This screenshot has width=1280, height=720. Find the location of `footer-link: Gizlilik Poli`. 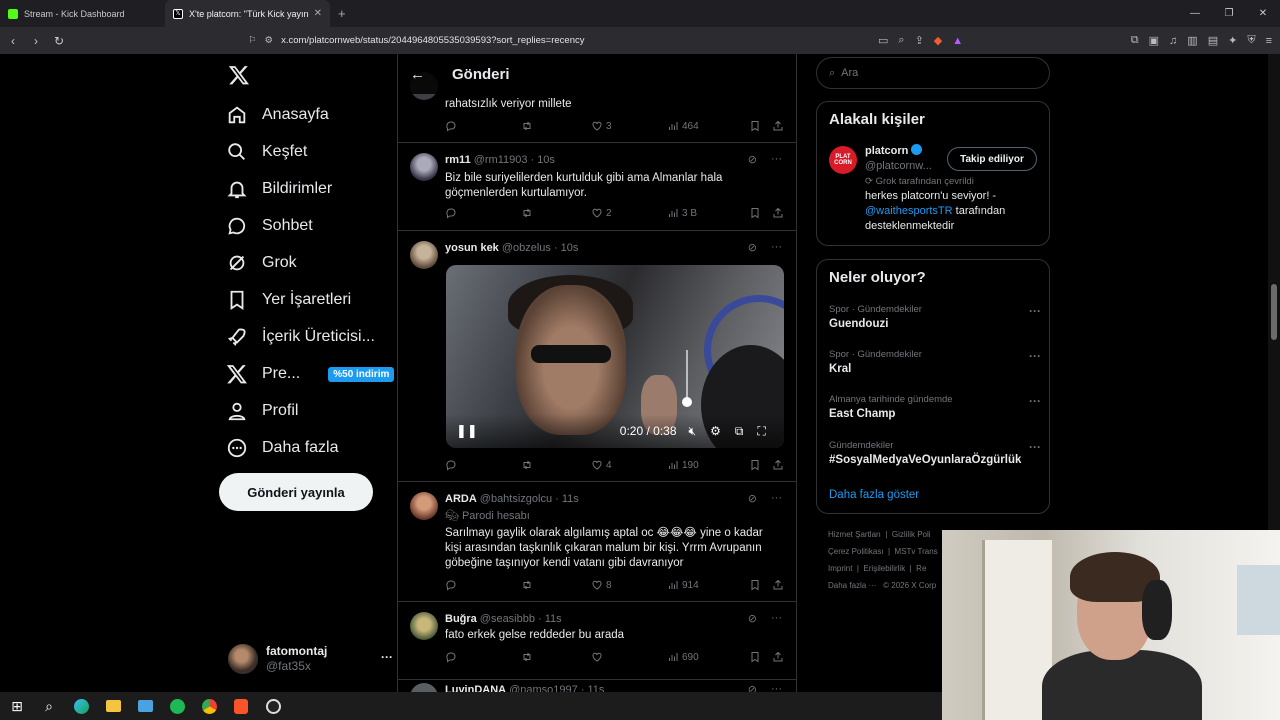

footer-link: Gizlilik Poli is located at coordinates (911, 534).